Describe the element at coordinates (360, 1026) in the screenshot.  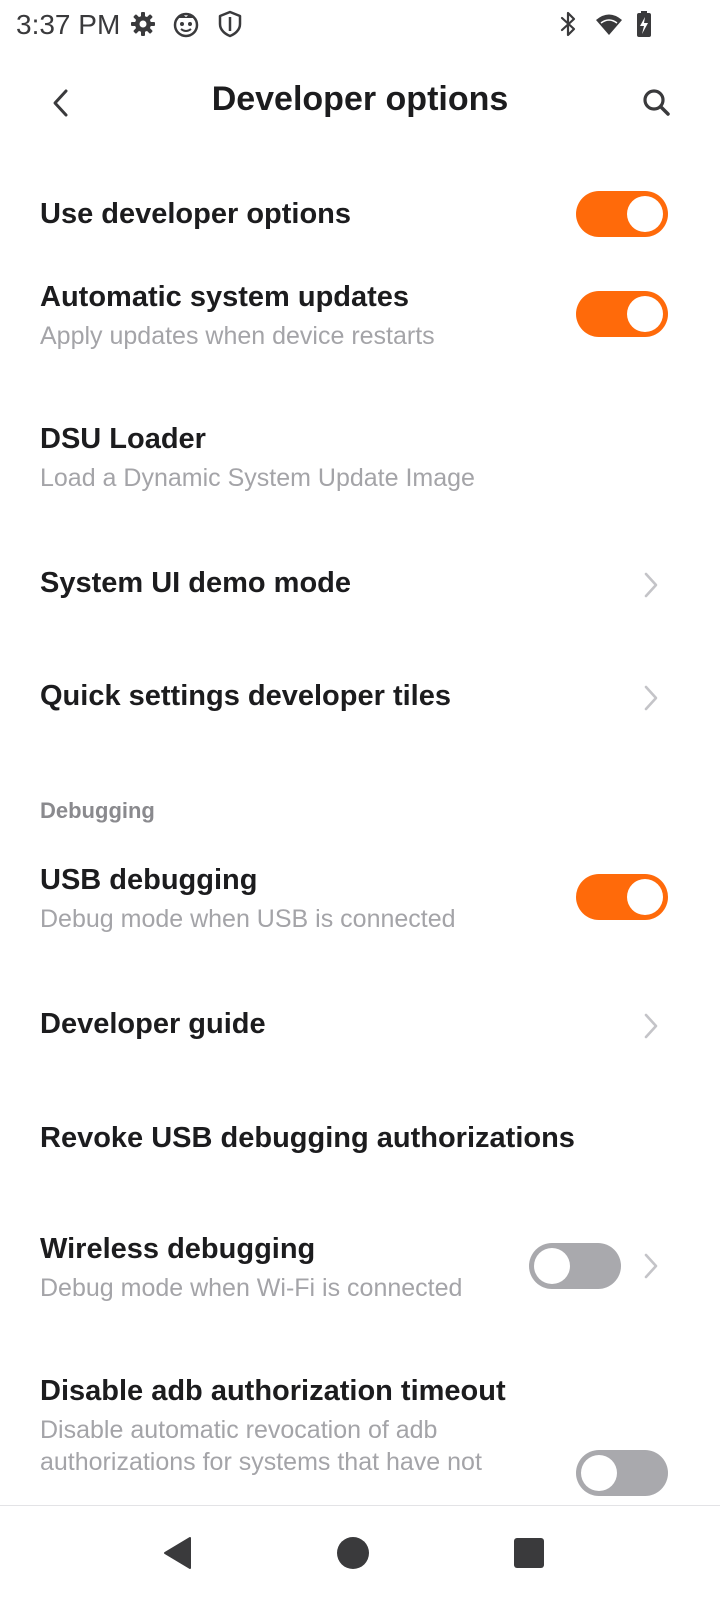
I see `developer-guide-row: Developer guide` at that location.